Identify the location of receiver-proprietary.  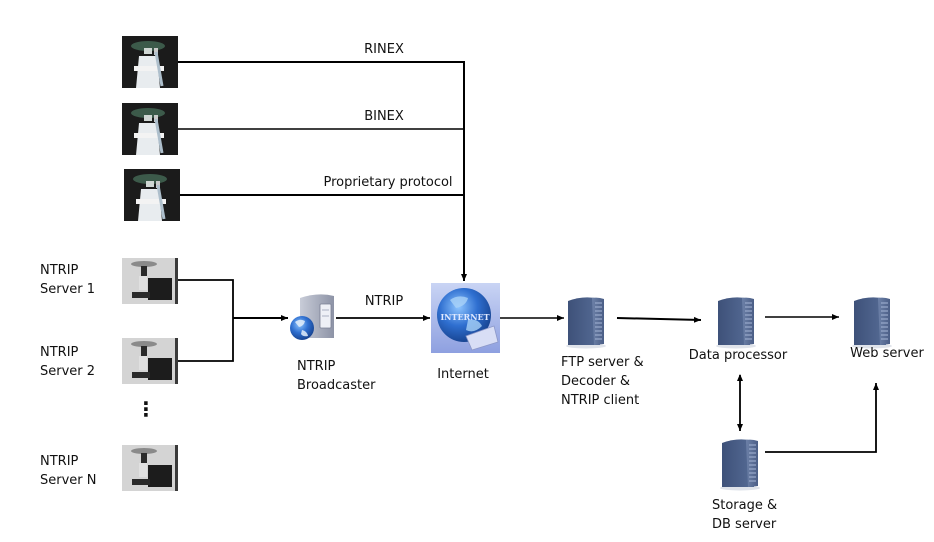
(152, 195).